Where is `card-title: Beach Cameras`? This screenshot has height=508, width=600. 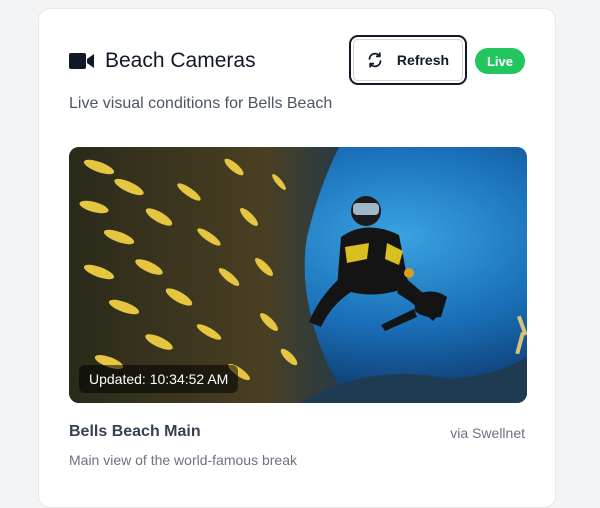 card-title: Beach Cameras is located at coordinates (180, 60).